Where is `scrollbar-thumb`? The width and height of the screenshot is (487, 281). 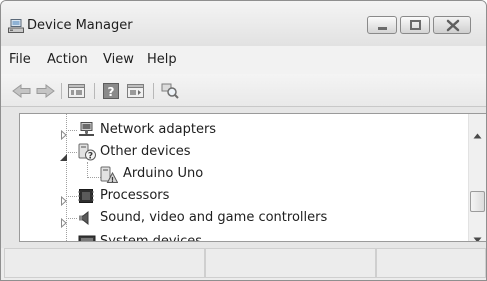 scrollbar-thumb is located at coordinates (477, 201).